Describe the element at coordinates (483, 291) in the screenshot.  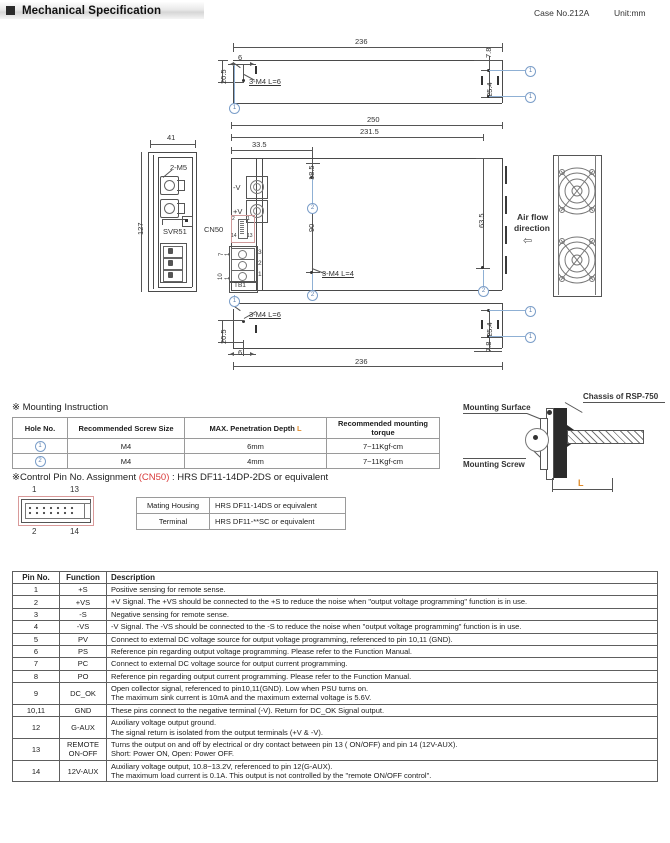
I see `callout-2-front-c: 2` at that location.